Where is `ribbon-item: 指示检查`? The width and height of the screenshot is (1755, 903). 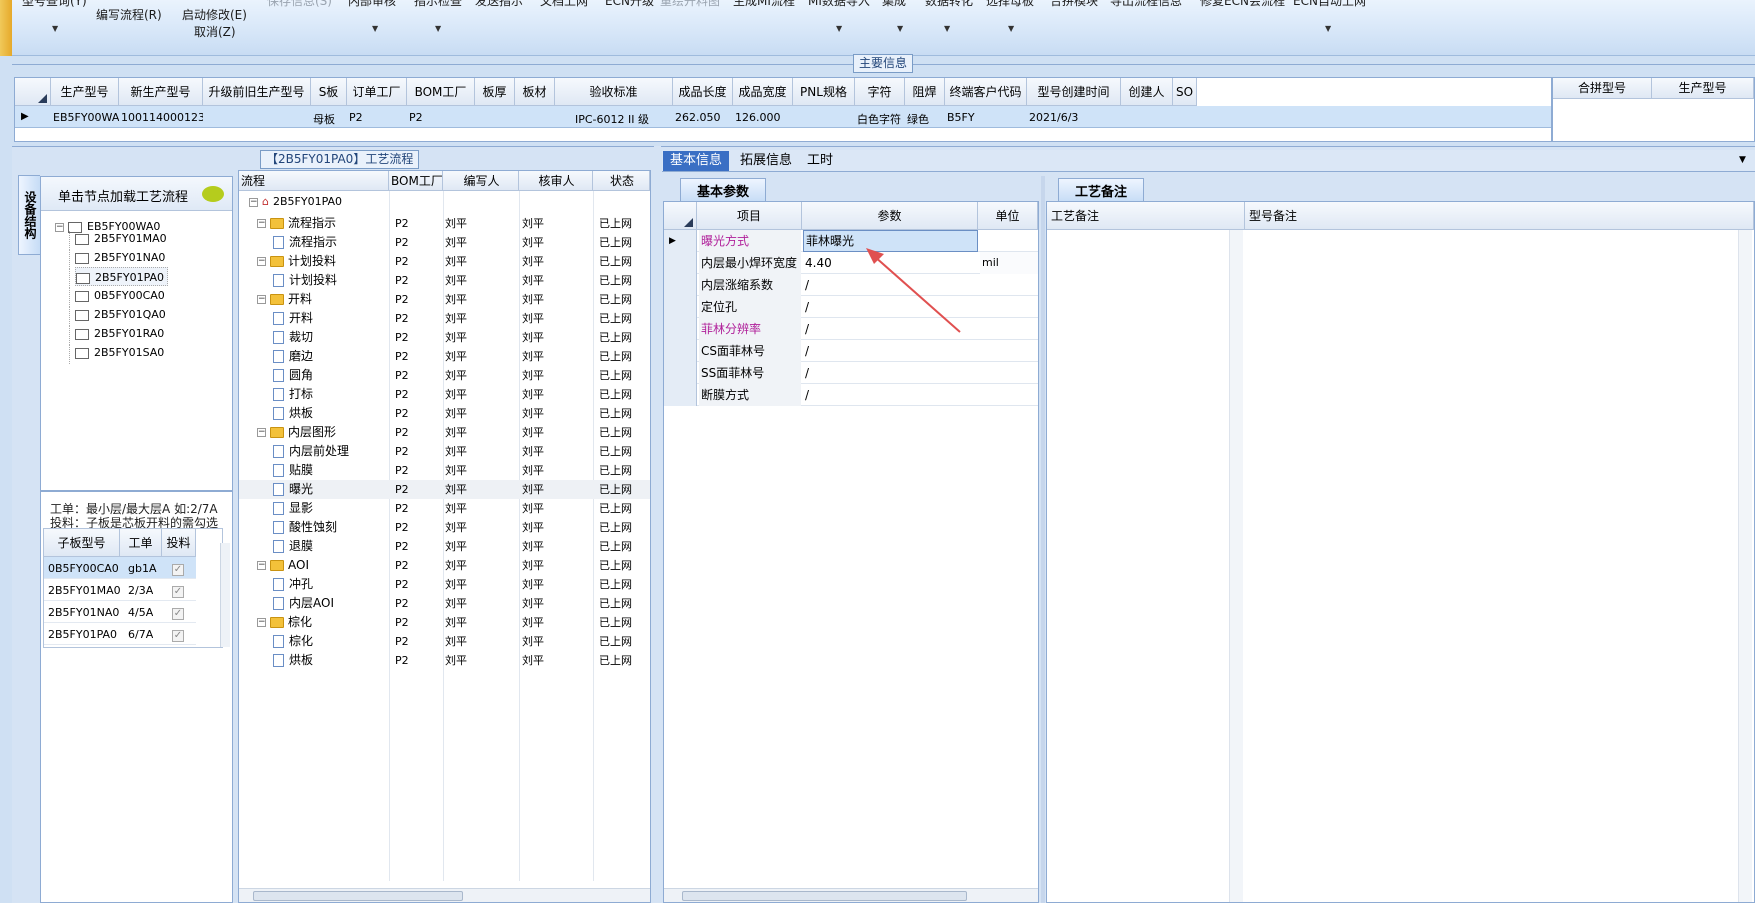 ribbon-item: 指示检查 is located at coordinates (438, 4).